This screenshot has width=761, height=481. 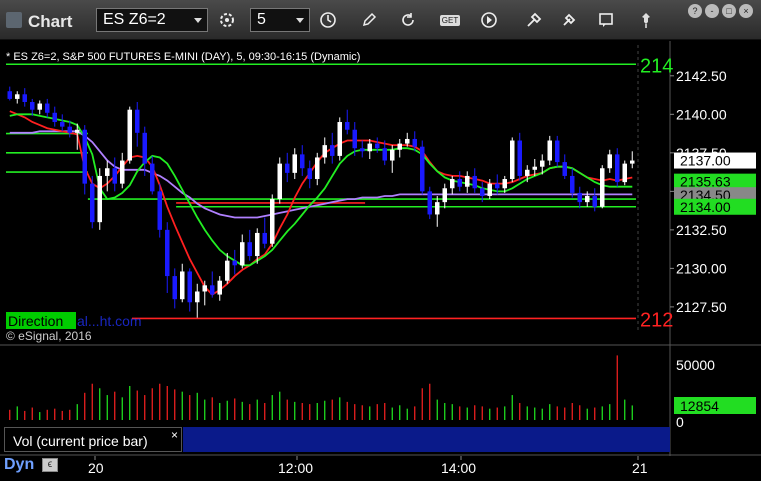 What do you see at coordinates (729, 11) in the screenshot?
I see `maximize-button: □` at bounding box center [729, 11].